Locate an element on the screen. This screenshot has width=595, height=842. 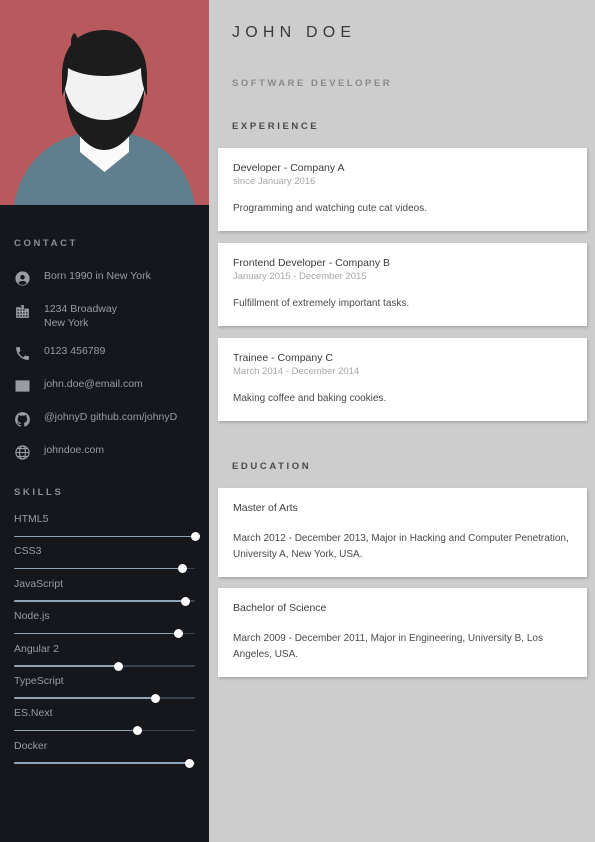
experience-dates: January 2015 - December 2015 is located at coordinates (300, 276).